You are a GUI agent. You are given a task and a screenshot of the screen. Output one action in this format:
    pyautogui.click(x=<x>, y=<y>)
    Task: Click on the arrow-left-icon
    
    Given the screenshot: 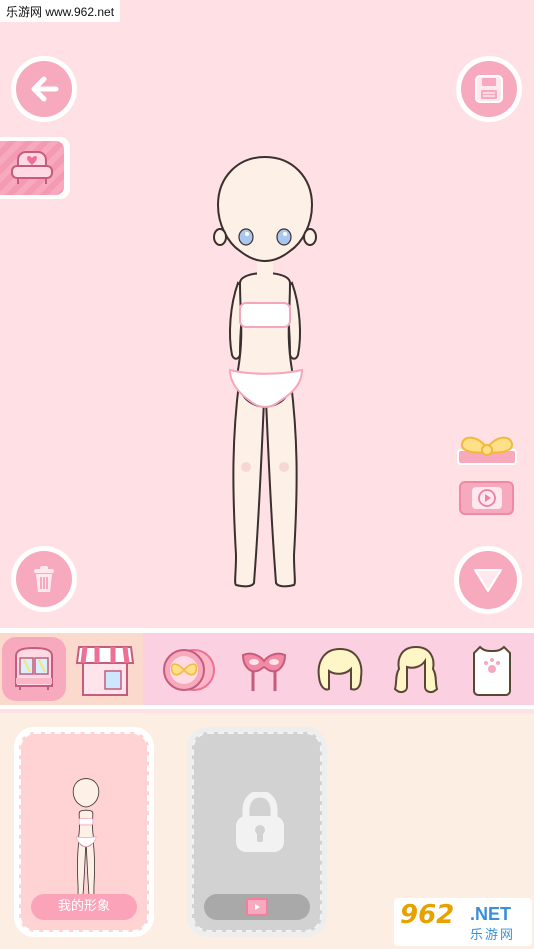 What is the action you would take?
    pyautogui.click(x=45, y=89)
    